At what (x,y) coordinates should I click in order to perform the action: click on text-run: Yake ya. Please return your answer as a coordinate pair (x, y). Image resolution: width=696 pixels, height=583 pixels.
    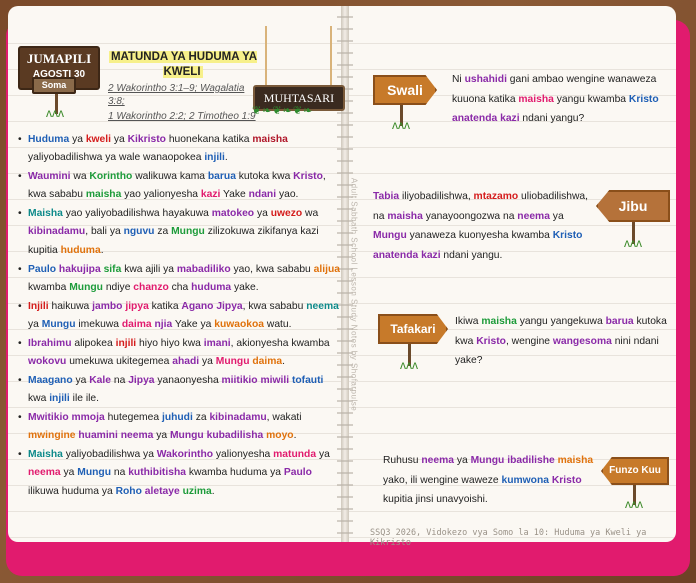
    Looking at the image, I should click on (193, 324).